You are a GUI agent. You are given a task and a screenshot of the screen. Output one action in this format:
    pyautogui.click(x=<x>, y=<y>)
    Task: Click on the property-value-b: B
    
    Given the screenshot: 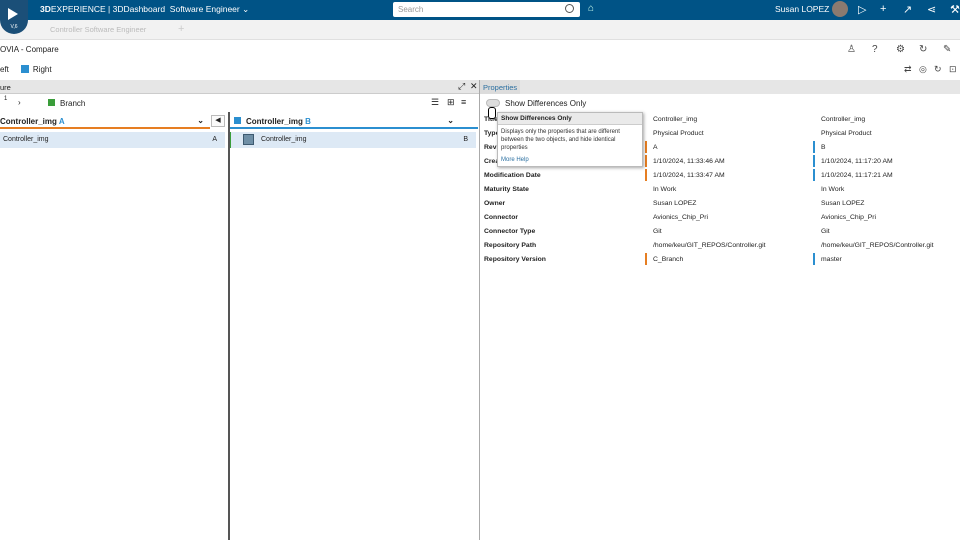 What is the action you would take?
    pyautogui.click(x=823, y=147)
    